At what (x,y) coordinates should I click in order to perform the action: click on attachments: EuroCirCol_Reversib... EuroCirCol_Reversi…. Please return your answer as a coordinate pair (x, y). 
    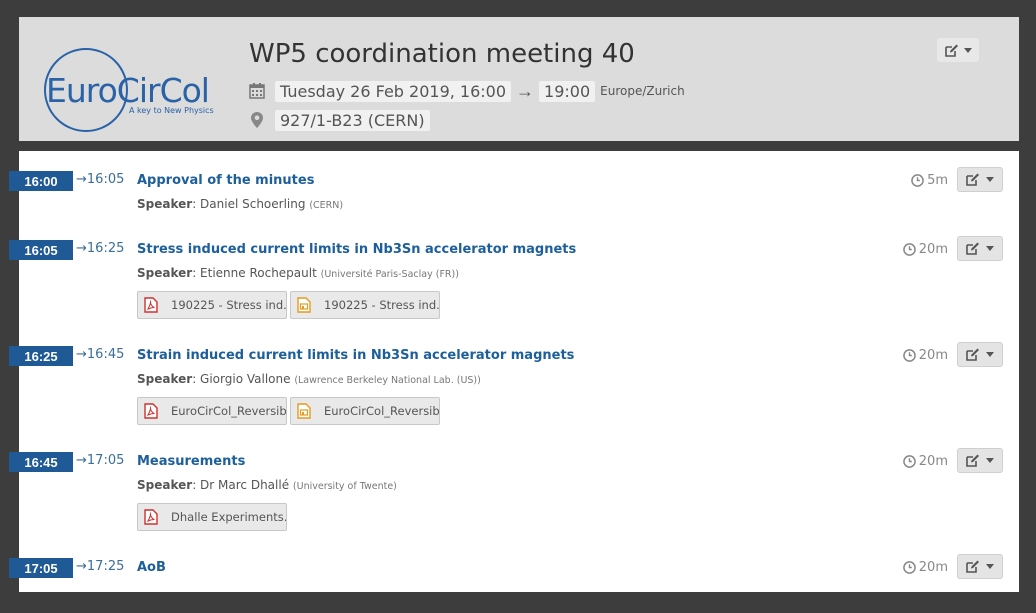
    Looking at the image, I should click on (288, 411).